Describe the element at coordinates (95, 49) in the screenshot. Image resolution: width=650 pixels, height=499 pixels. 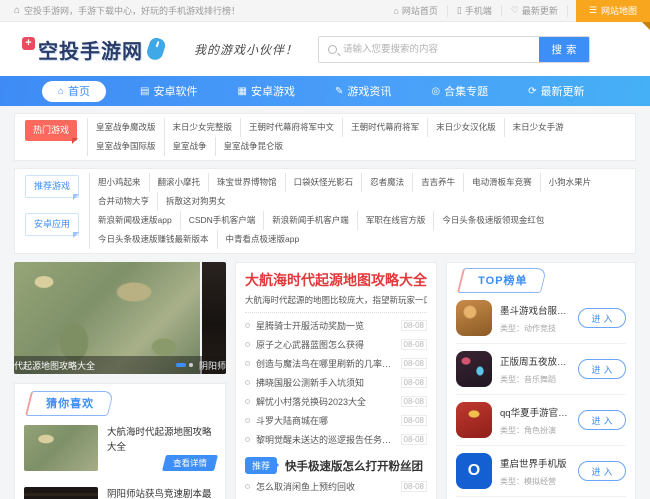
I see `site-logo: + 空投手游网` at that location.